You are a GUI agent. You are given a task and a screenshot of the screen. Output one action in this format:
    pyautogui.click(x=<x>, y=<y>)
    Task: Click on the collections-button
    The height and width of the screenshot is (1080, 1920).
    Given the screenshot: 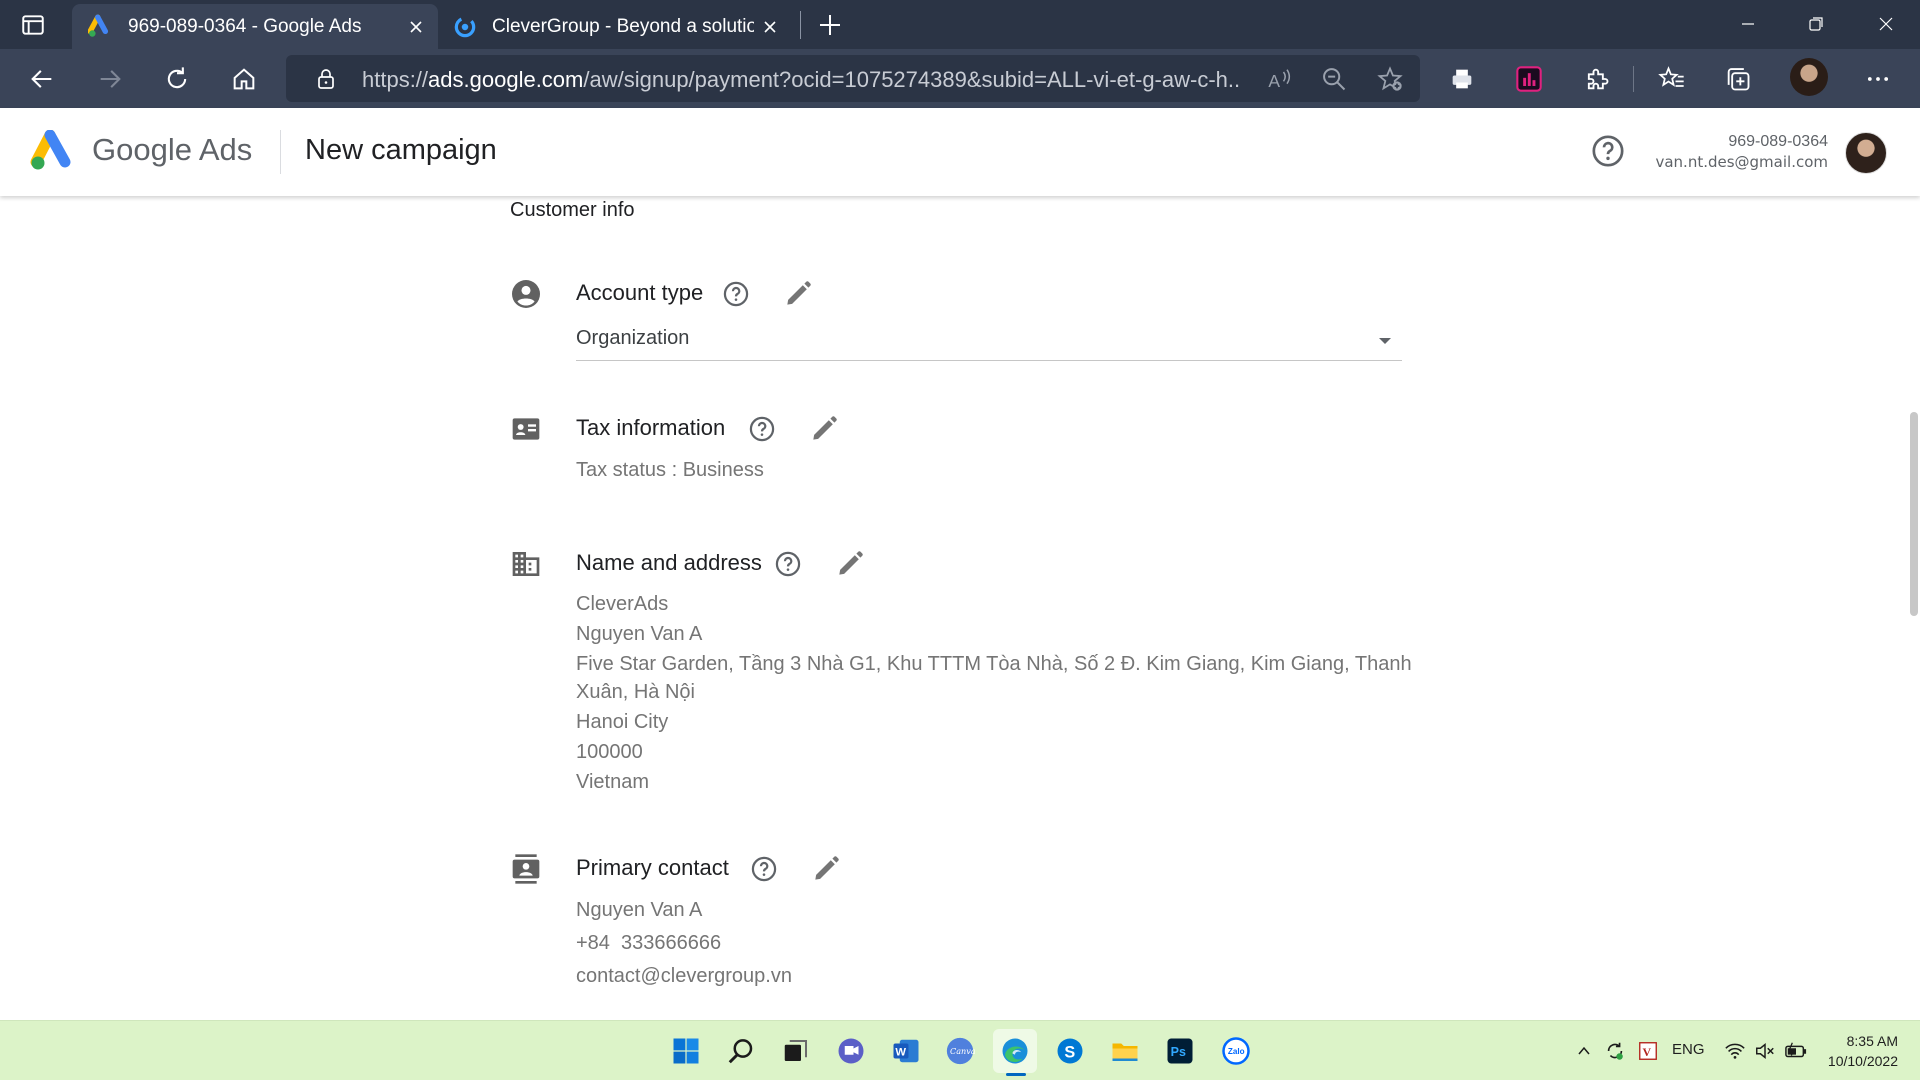 What is the action you would take?
    pyautogui.click(x=1738, y=79)
    